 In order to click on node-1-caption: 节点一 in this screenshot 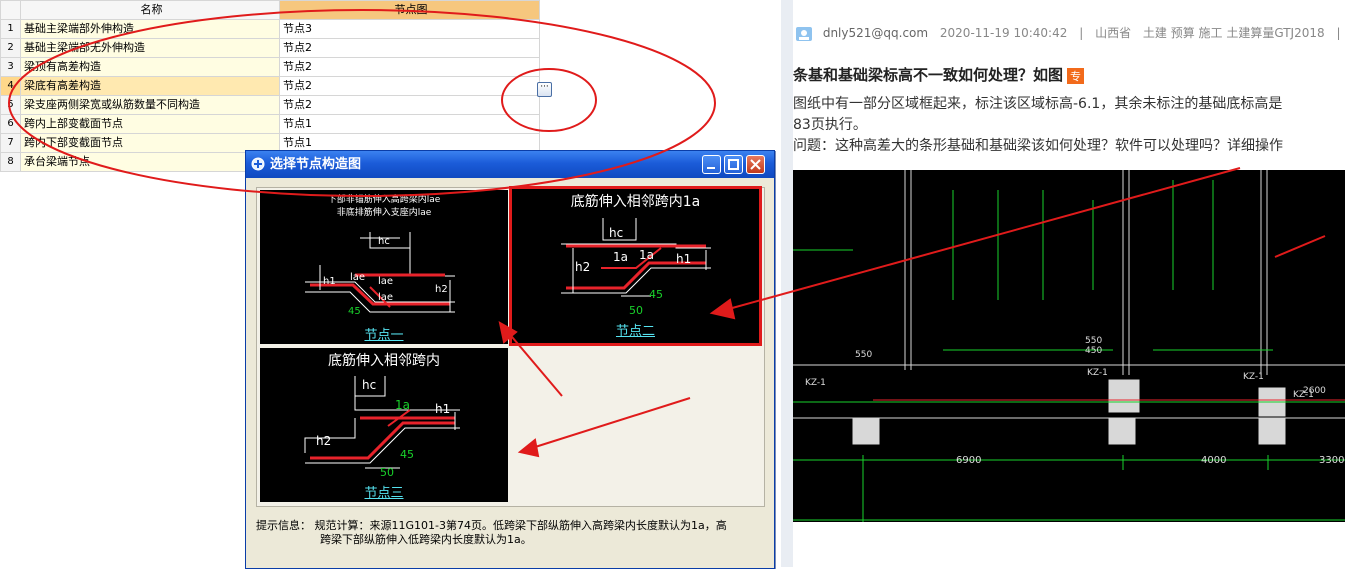, I will do `click(384, 335)`.